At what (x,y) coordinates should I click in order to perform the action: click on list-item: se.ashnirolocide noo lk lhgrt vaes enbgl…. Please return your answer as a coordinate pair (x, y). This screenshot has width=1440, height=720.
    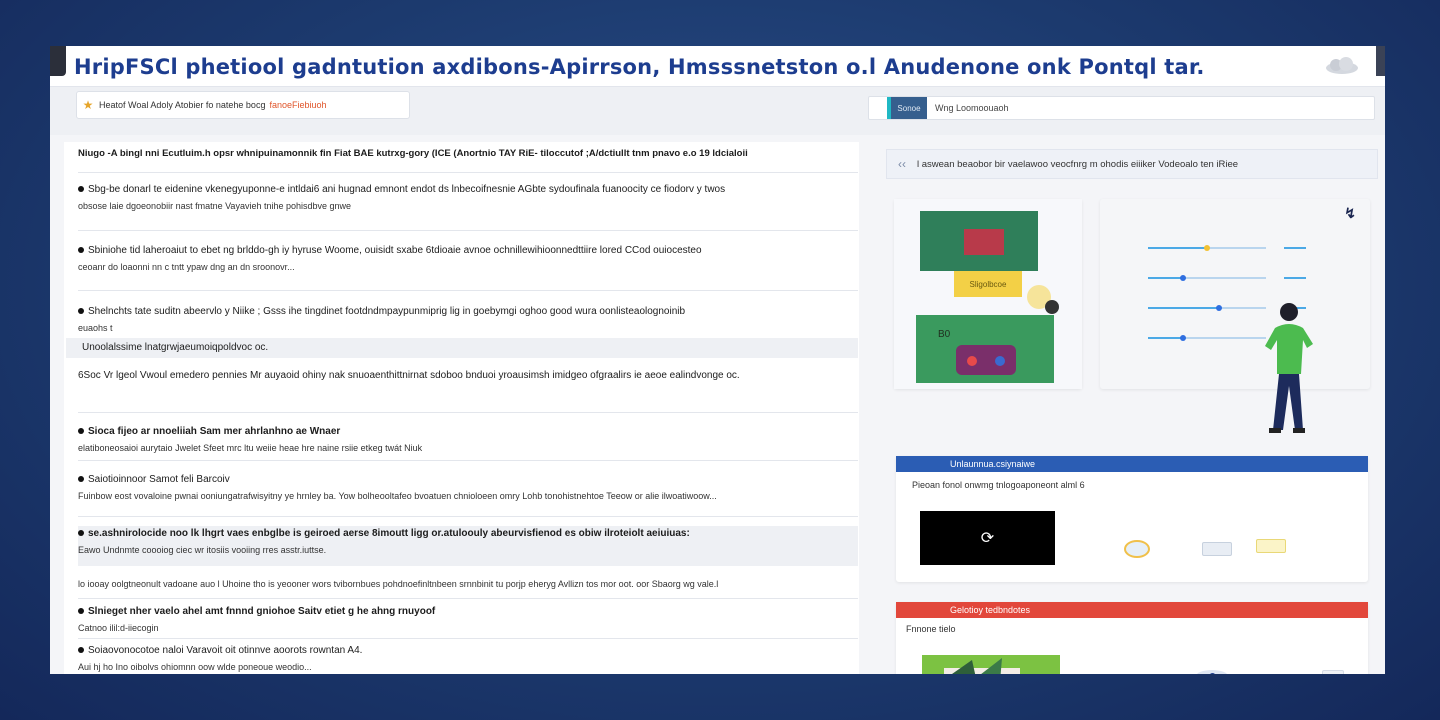
    Looking at the image, I should click on (468, 546).